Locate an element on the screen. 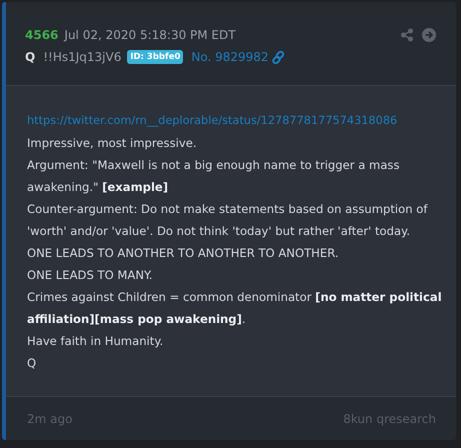  source-label: 8kun qresearch is located at coordinates (389, 419).